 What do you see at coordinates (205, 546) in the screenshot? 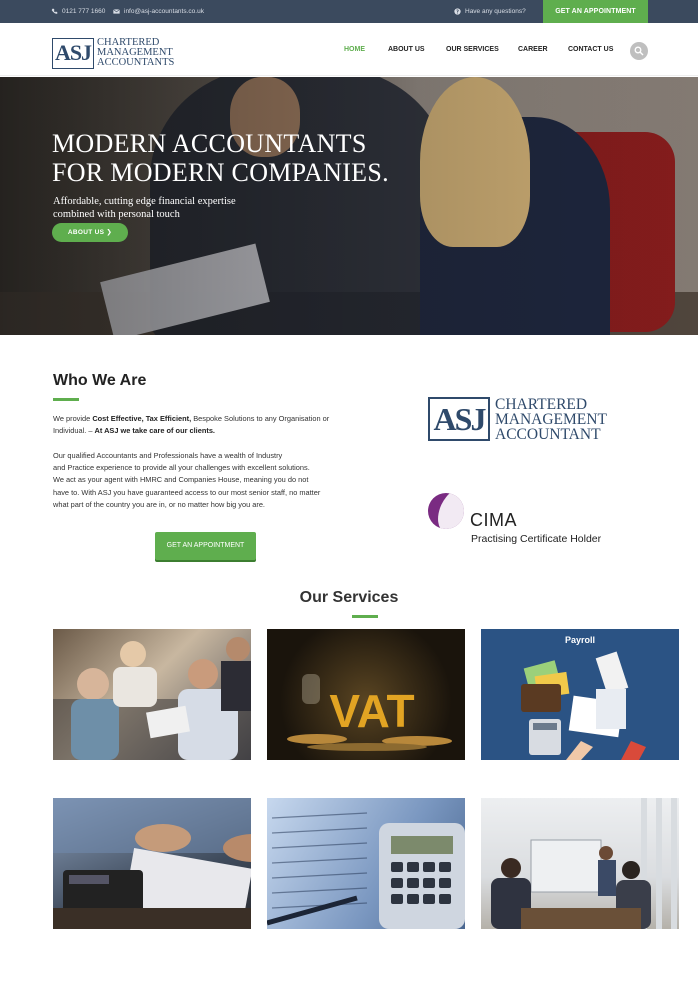
I see `get-appointment-button: GET AN APPOINTMENT` at bounding box center [205, 546].